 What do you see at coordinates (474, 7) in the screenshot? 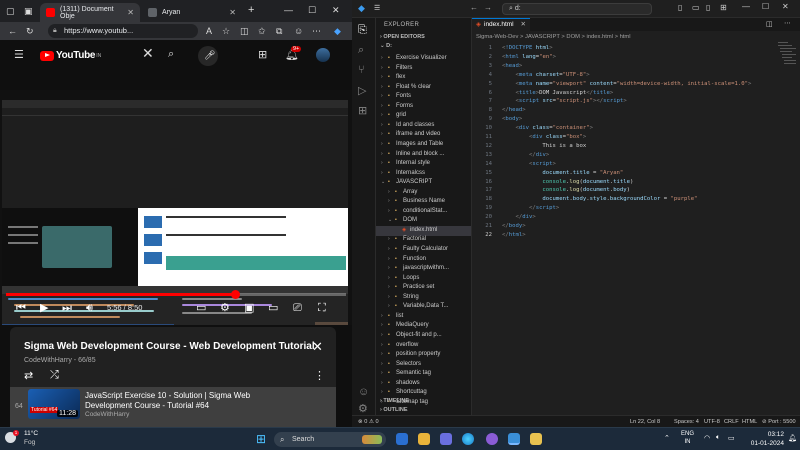
I see `back-icon: ←` at bounding box center [474, 7].